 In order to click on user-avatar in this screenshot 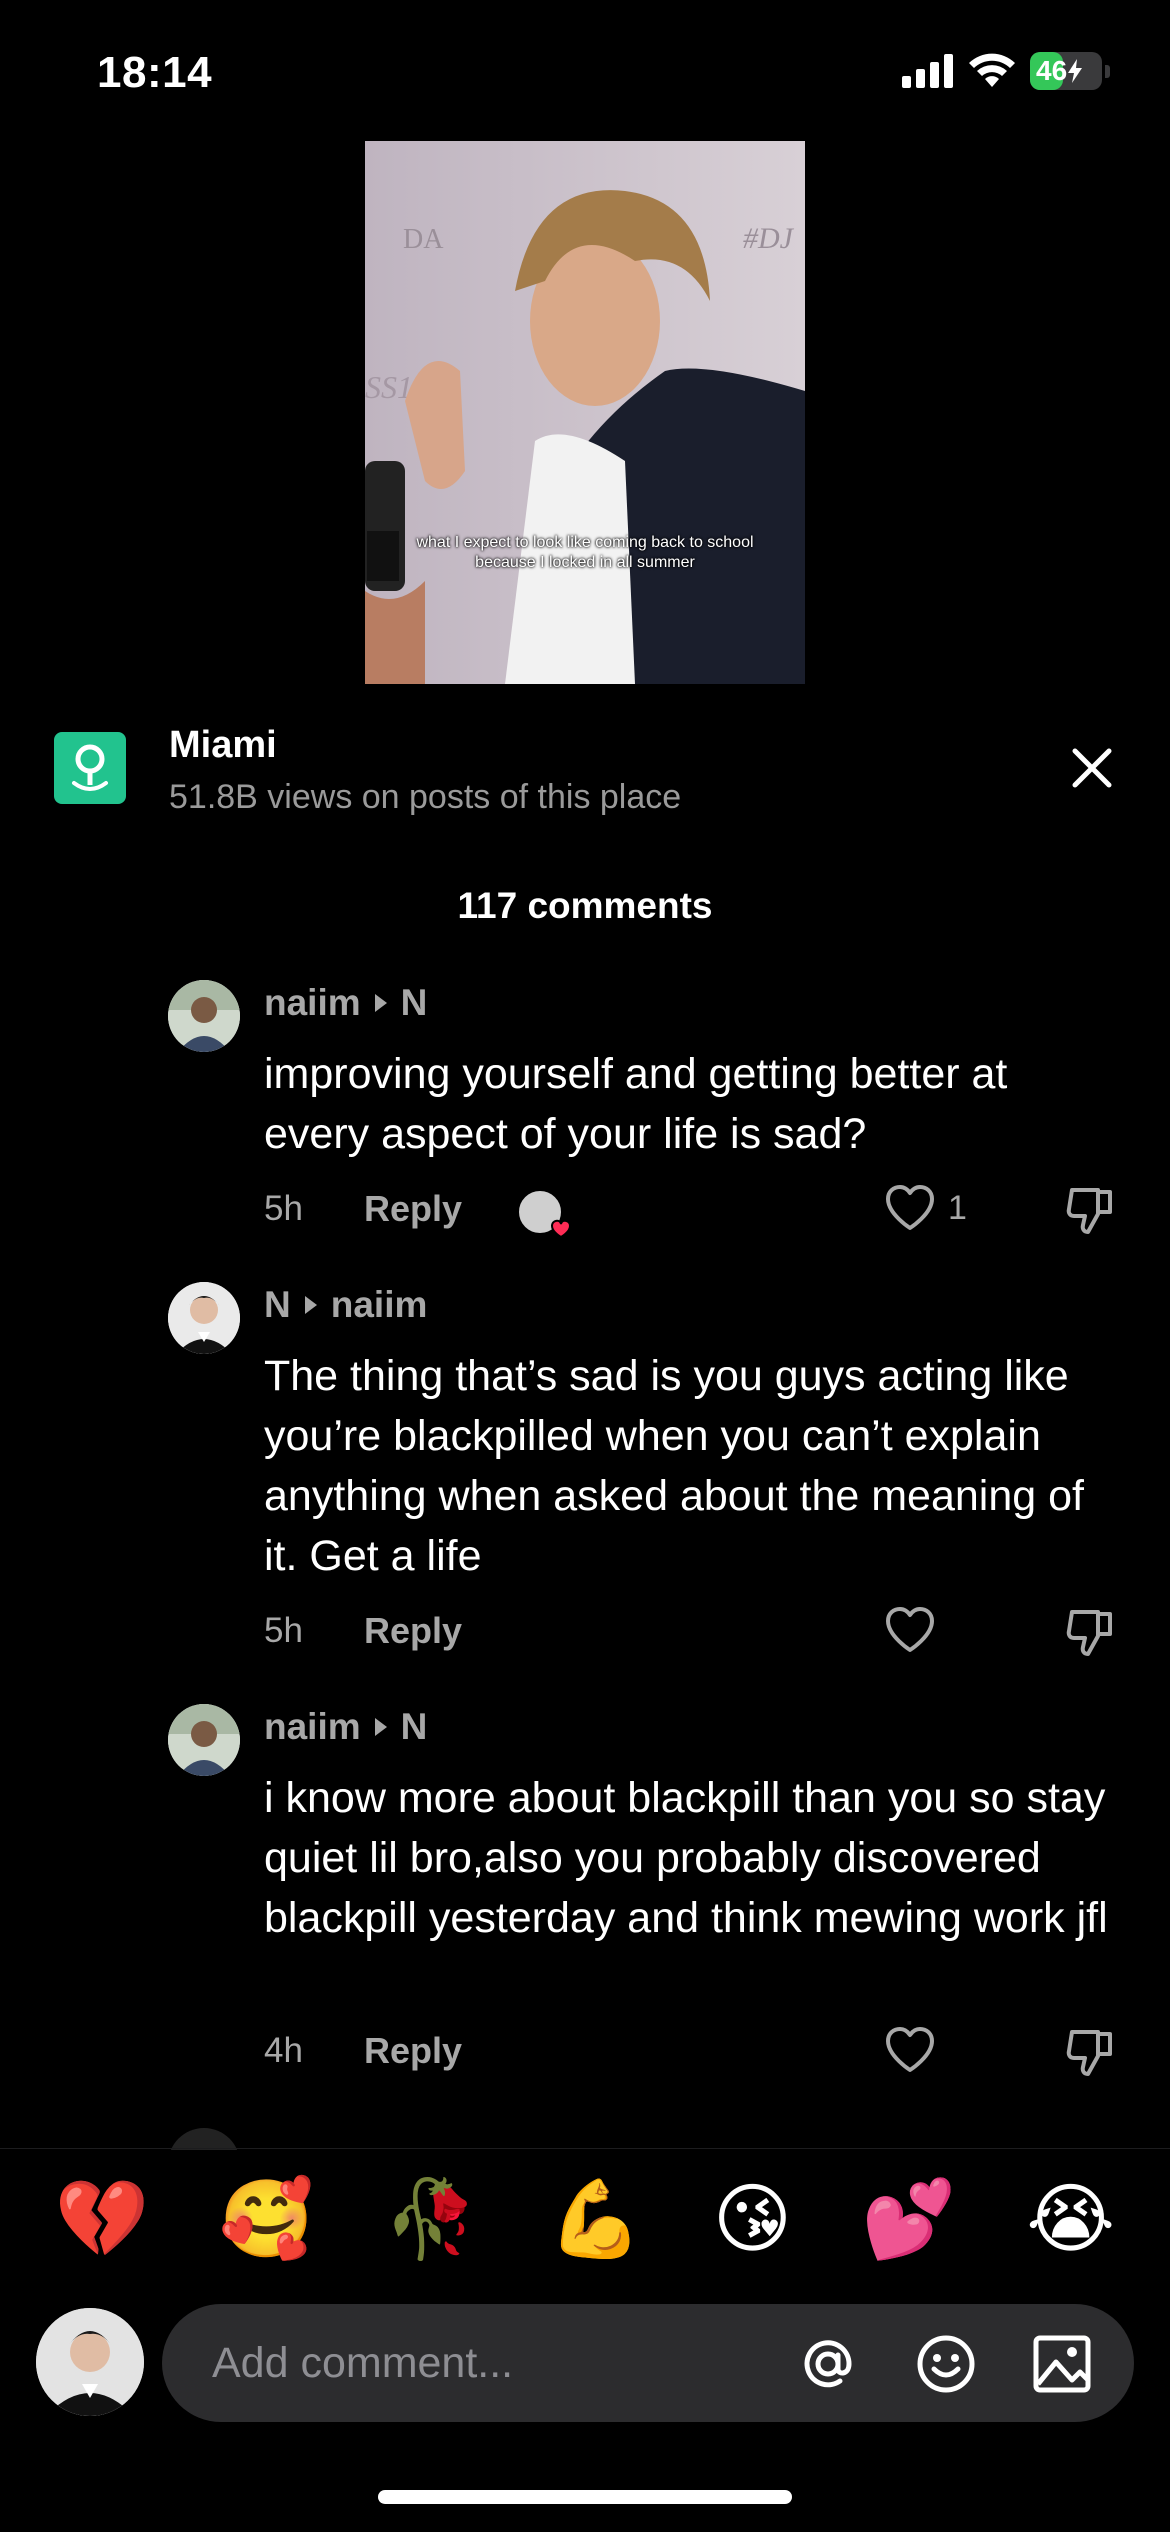, I will do `click(90, 2362)`.